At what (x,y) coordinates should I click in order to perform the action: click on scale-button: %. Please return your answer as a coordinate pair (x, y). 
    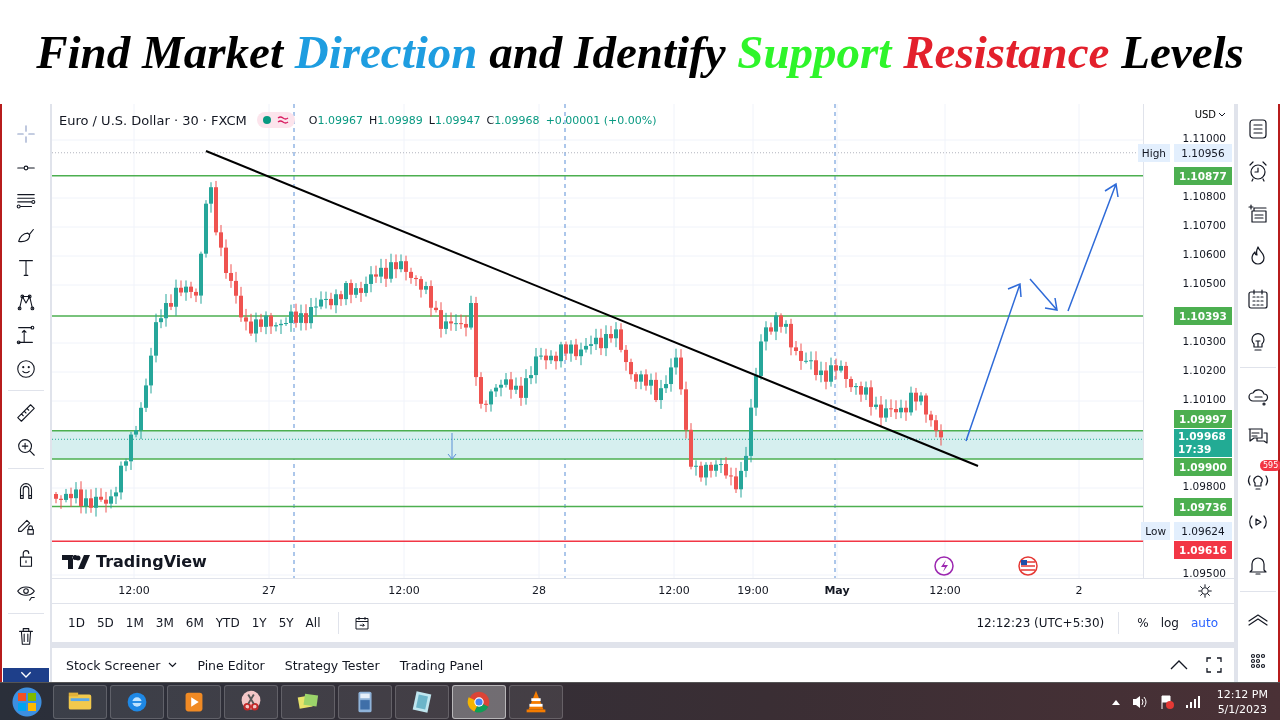
    Looking at the image, I should click on (1143, 623).